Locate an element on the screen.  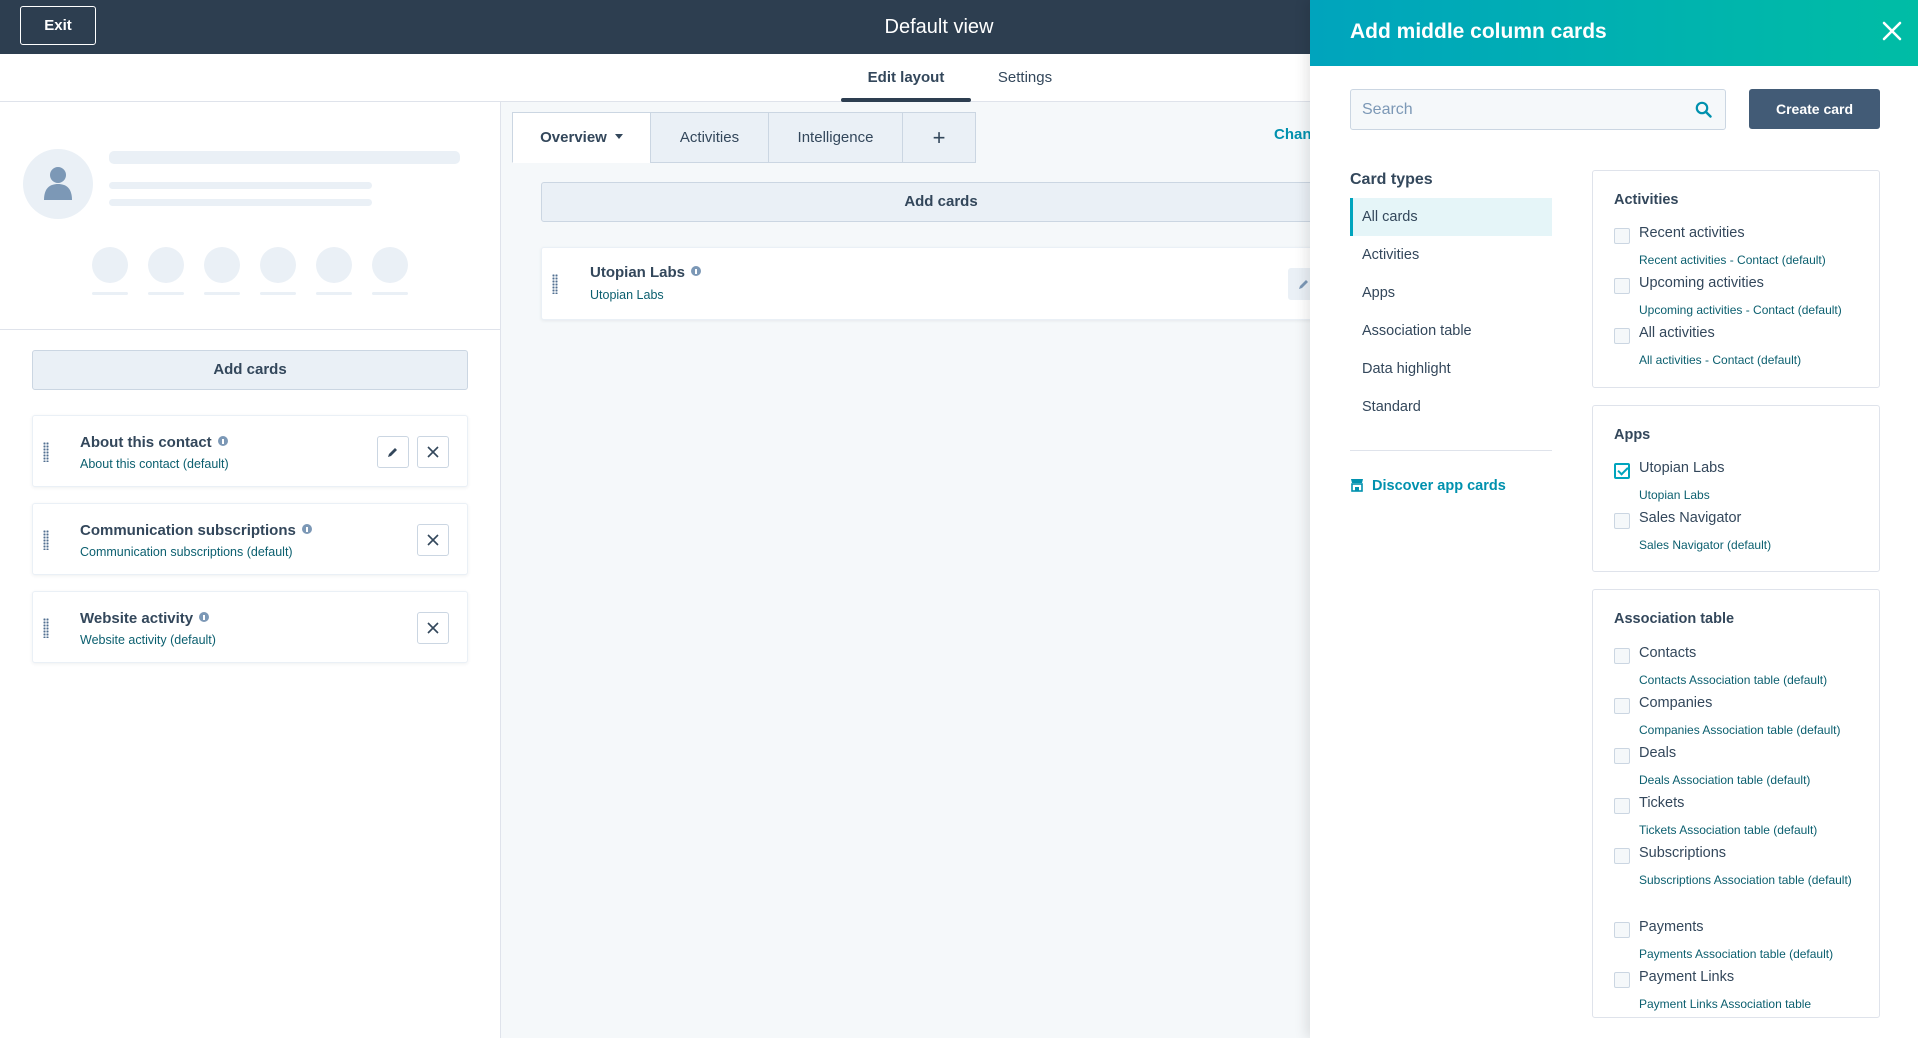
middle-card-utopian-labs: Utopian Labs Utopian Labs is located at coordinates (941, 283).